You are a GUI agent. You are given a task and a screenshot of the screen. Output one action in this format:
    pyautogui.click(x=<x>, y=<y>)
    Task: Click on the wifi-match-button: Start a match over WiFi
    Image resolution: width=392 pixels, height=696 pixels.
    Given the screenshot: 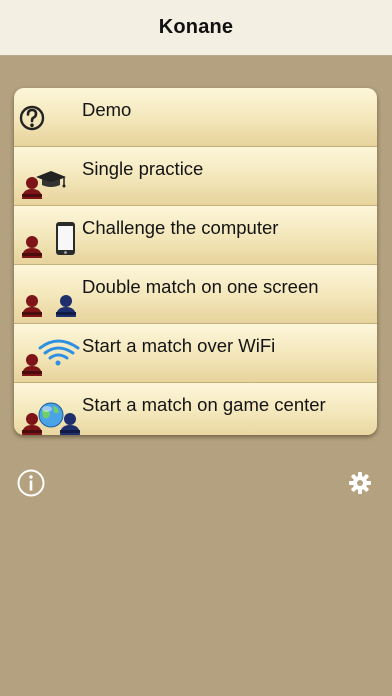 What is the action you would take?
    pyautogui.click(x=195, y=353)
    